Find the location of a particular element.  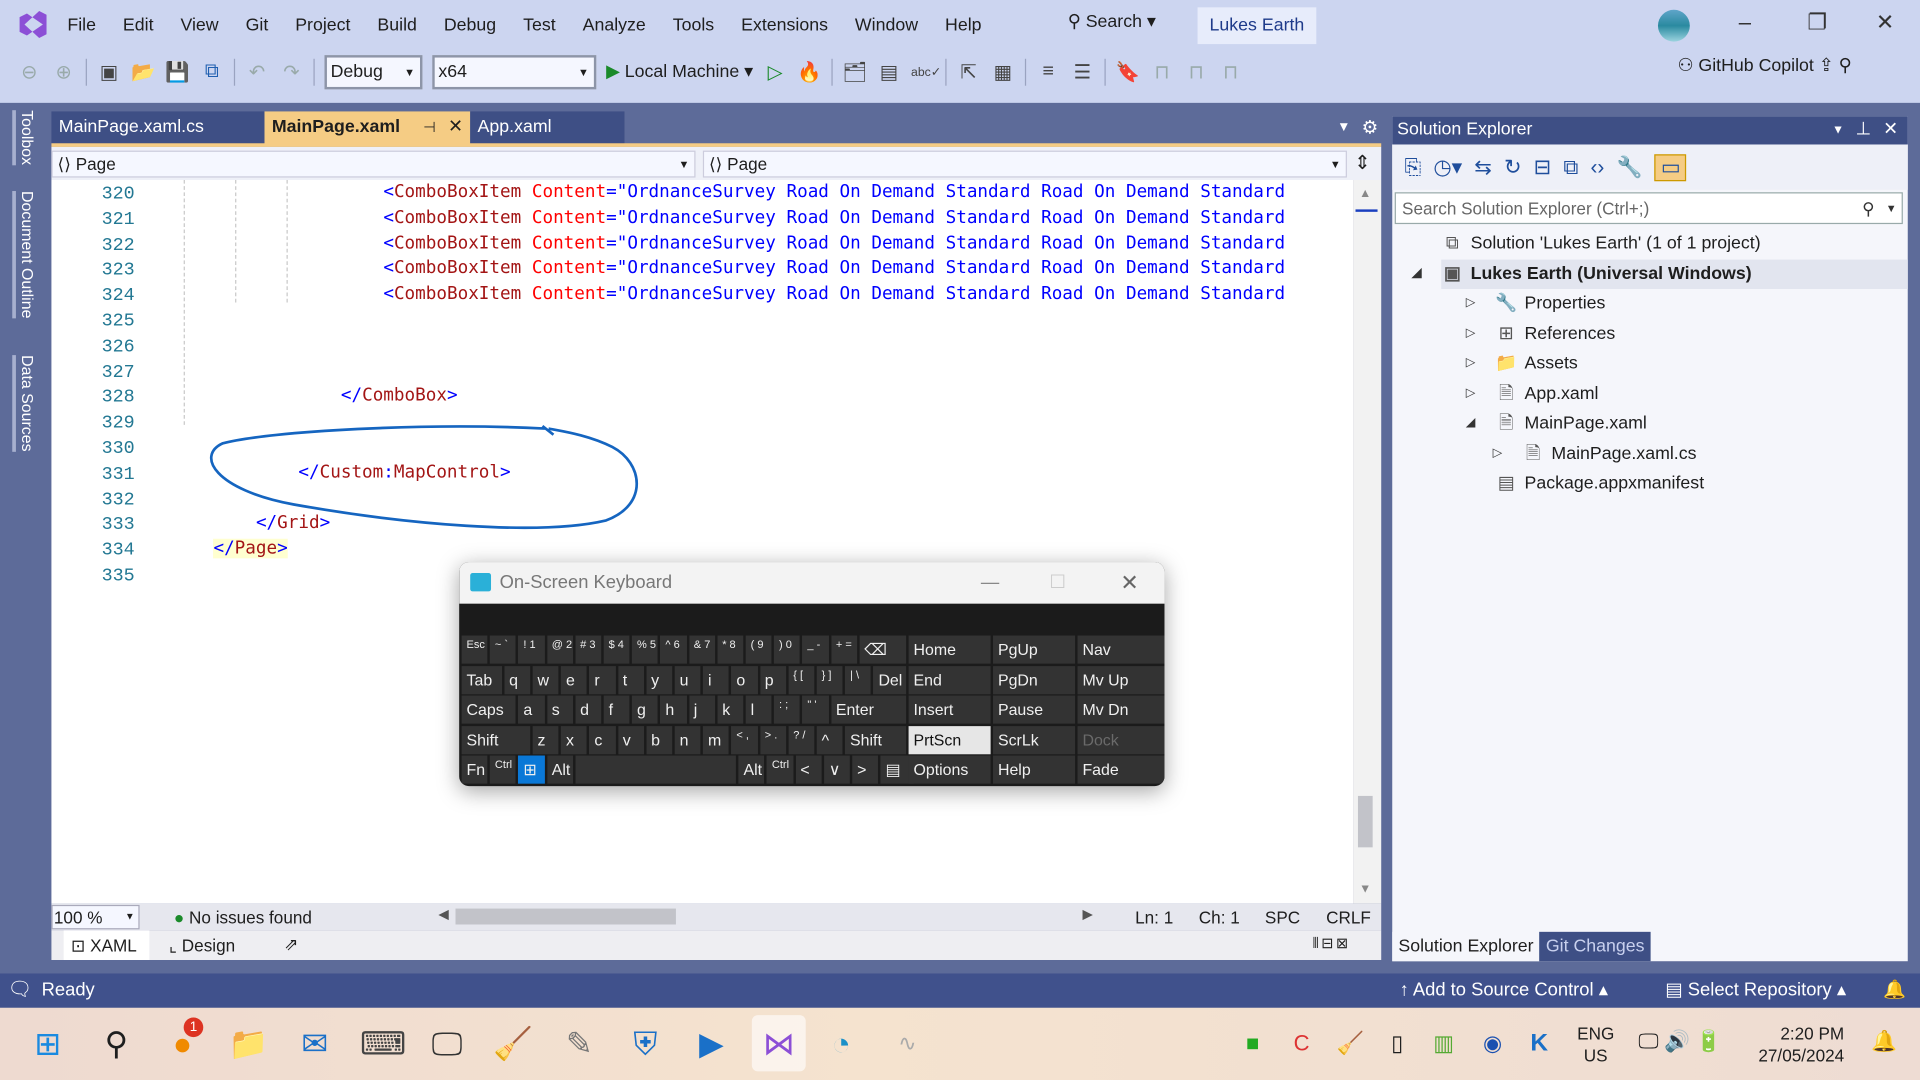

save-all-icon: ⧉ is located at coordinates (212, 72).